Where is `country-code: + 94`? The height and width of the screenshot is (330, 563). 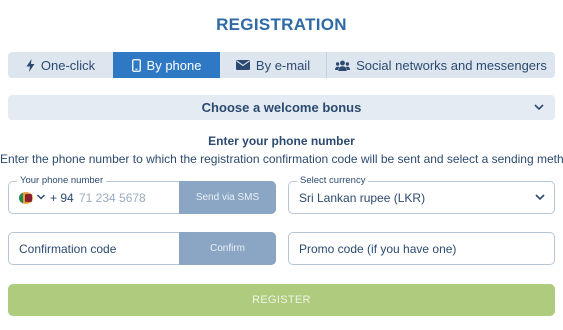
country-code: + 94 is located at coordinates (62, 198).